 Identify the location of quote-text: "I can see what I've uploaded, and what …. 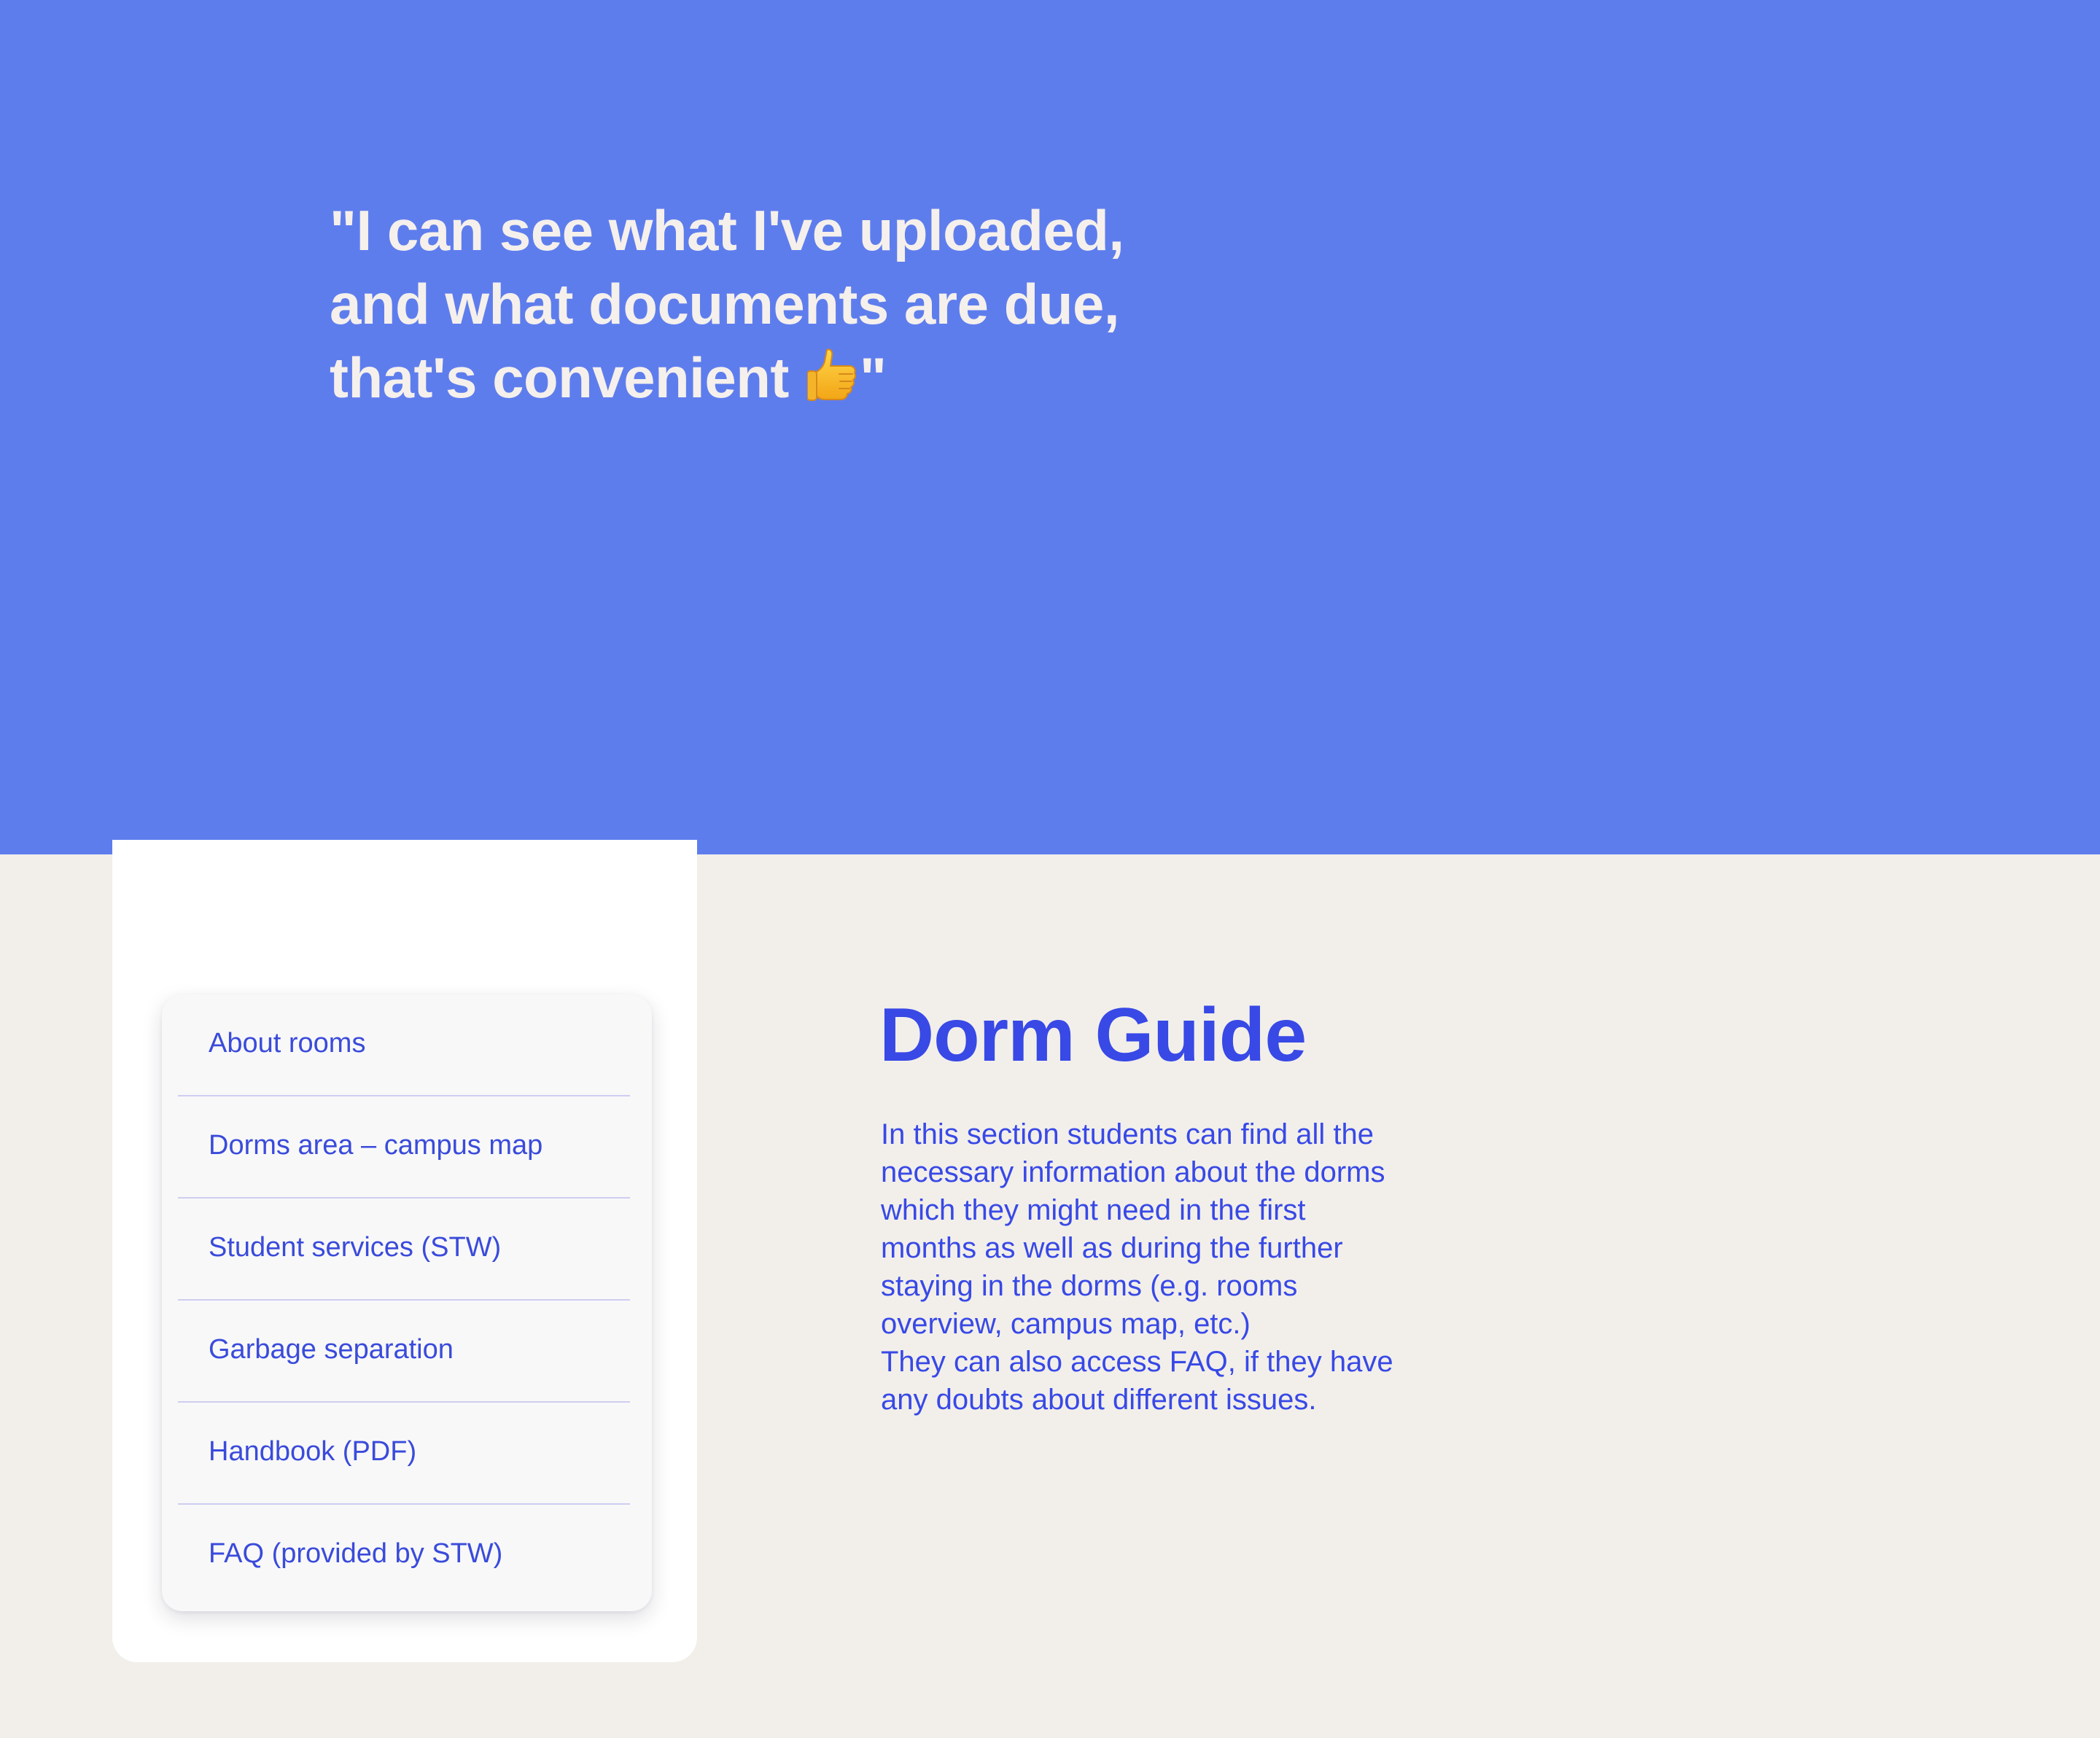
(727, 304).